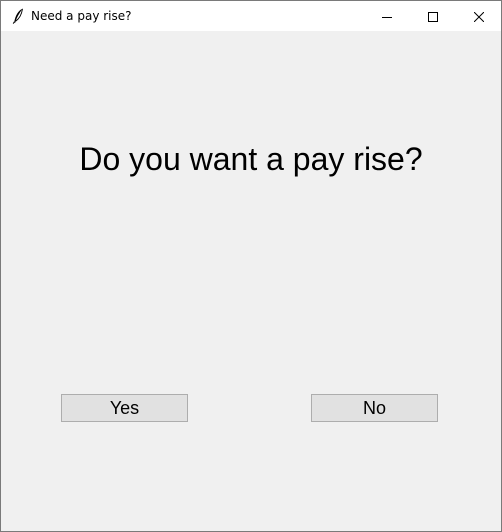 The height and width of the screenshot is (532, 502). I want to click on yes-button: Yes, so click(124, 408).